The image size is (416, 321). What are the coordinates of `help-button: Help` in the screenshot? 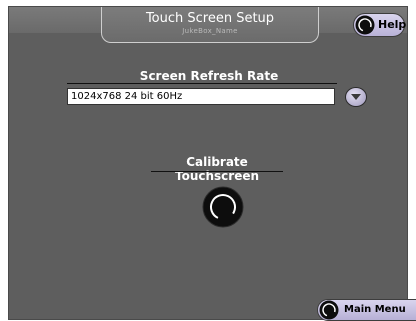 It's located at (380, 25).